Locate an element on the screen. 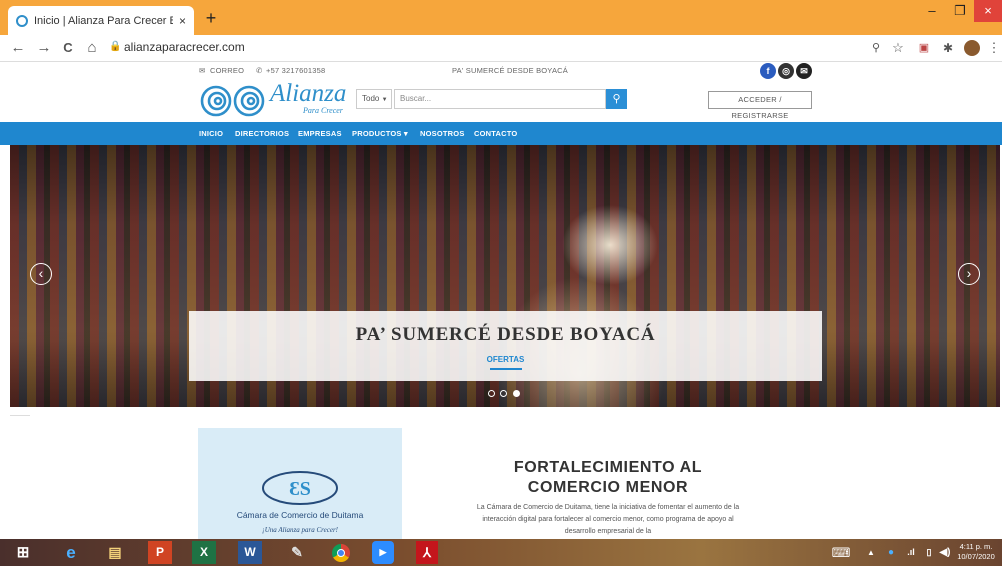  slider-next-button: › is located at coordinates (969, 274).